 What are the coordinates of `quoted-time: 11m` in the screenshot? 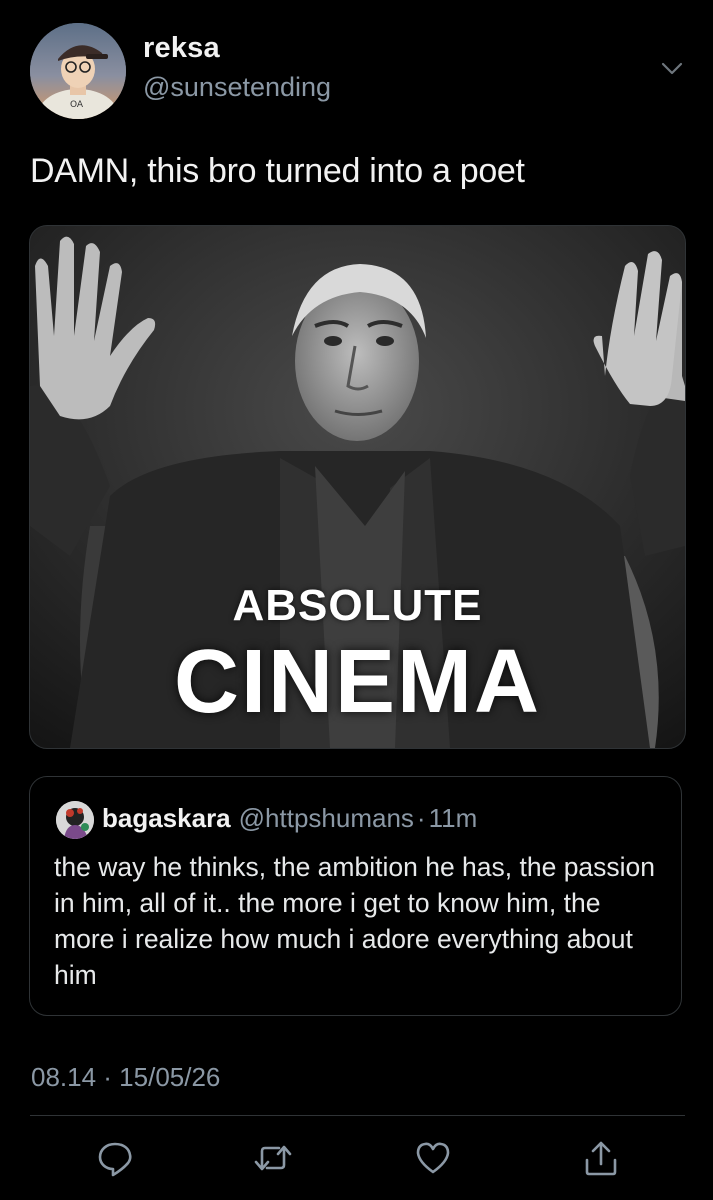 It's located at (453, 818).